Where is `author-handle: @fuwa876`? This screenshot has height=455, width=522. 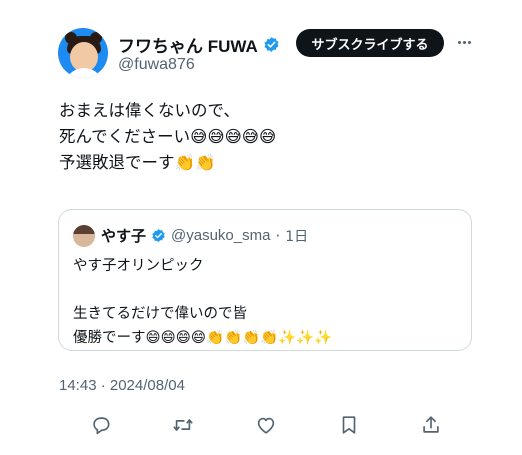
author-handle: @fuwa876 is located at coordinates (156, 65).